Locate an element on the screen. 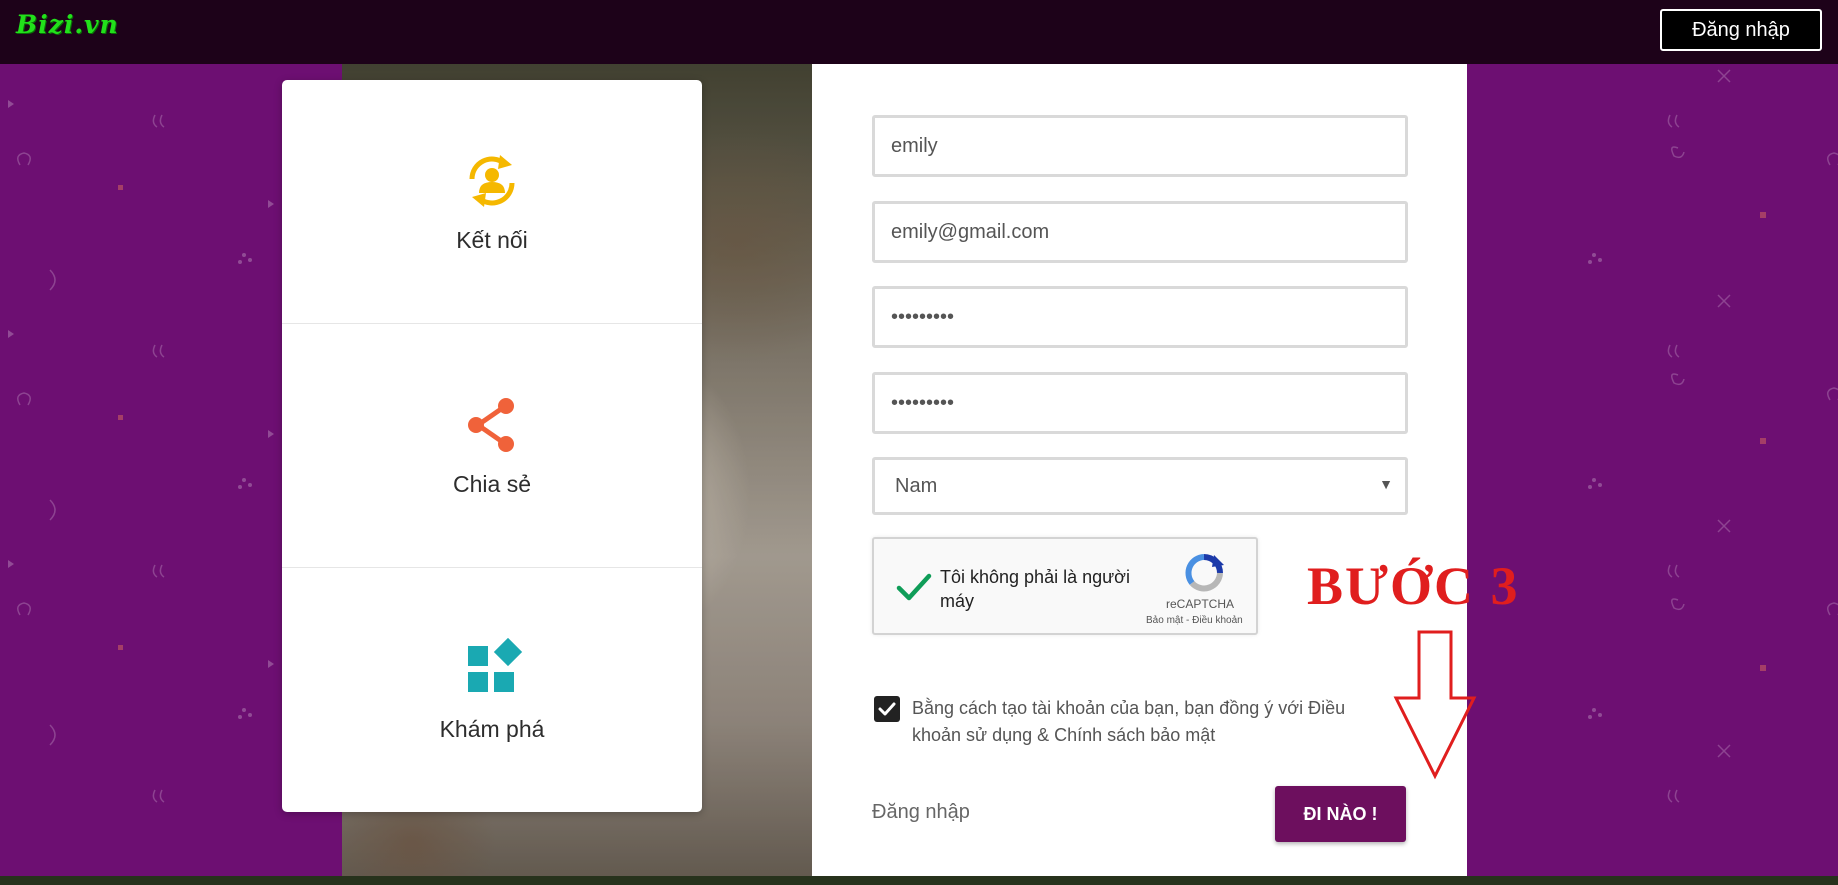 This screenshot has height=885, width=1838. dropdown-arrow-icon: ▼ is located at coordinates (1386, 484).